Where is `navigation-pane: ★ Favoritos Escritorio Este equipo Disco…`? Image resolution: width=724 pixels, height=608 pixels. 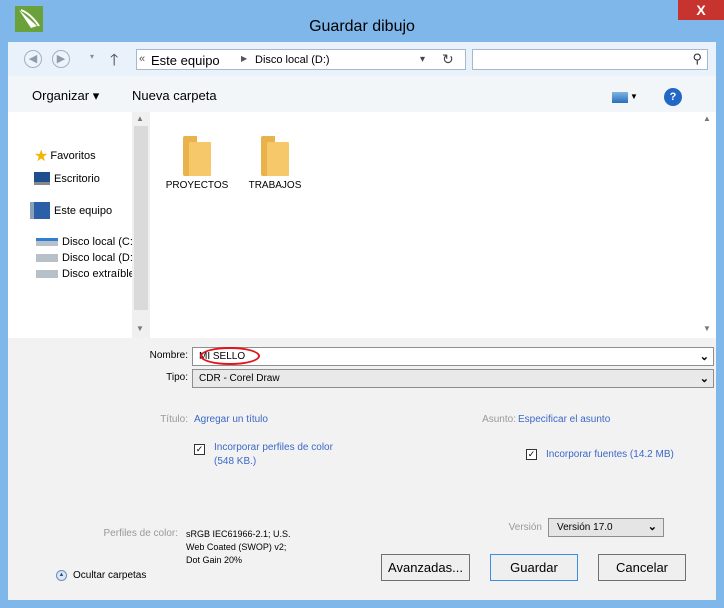
navigation-pane: ★ Favoritos Escritorio Este equipo Disco… is located at coordinates (79, 225).